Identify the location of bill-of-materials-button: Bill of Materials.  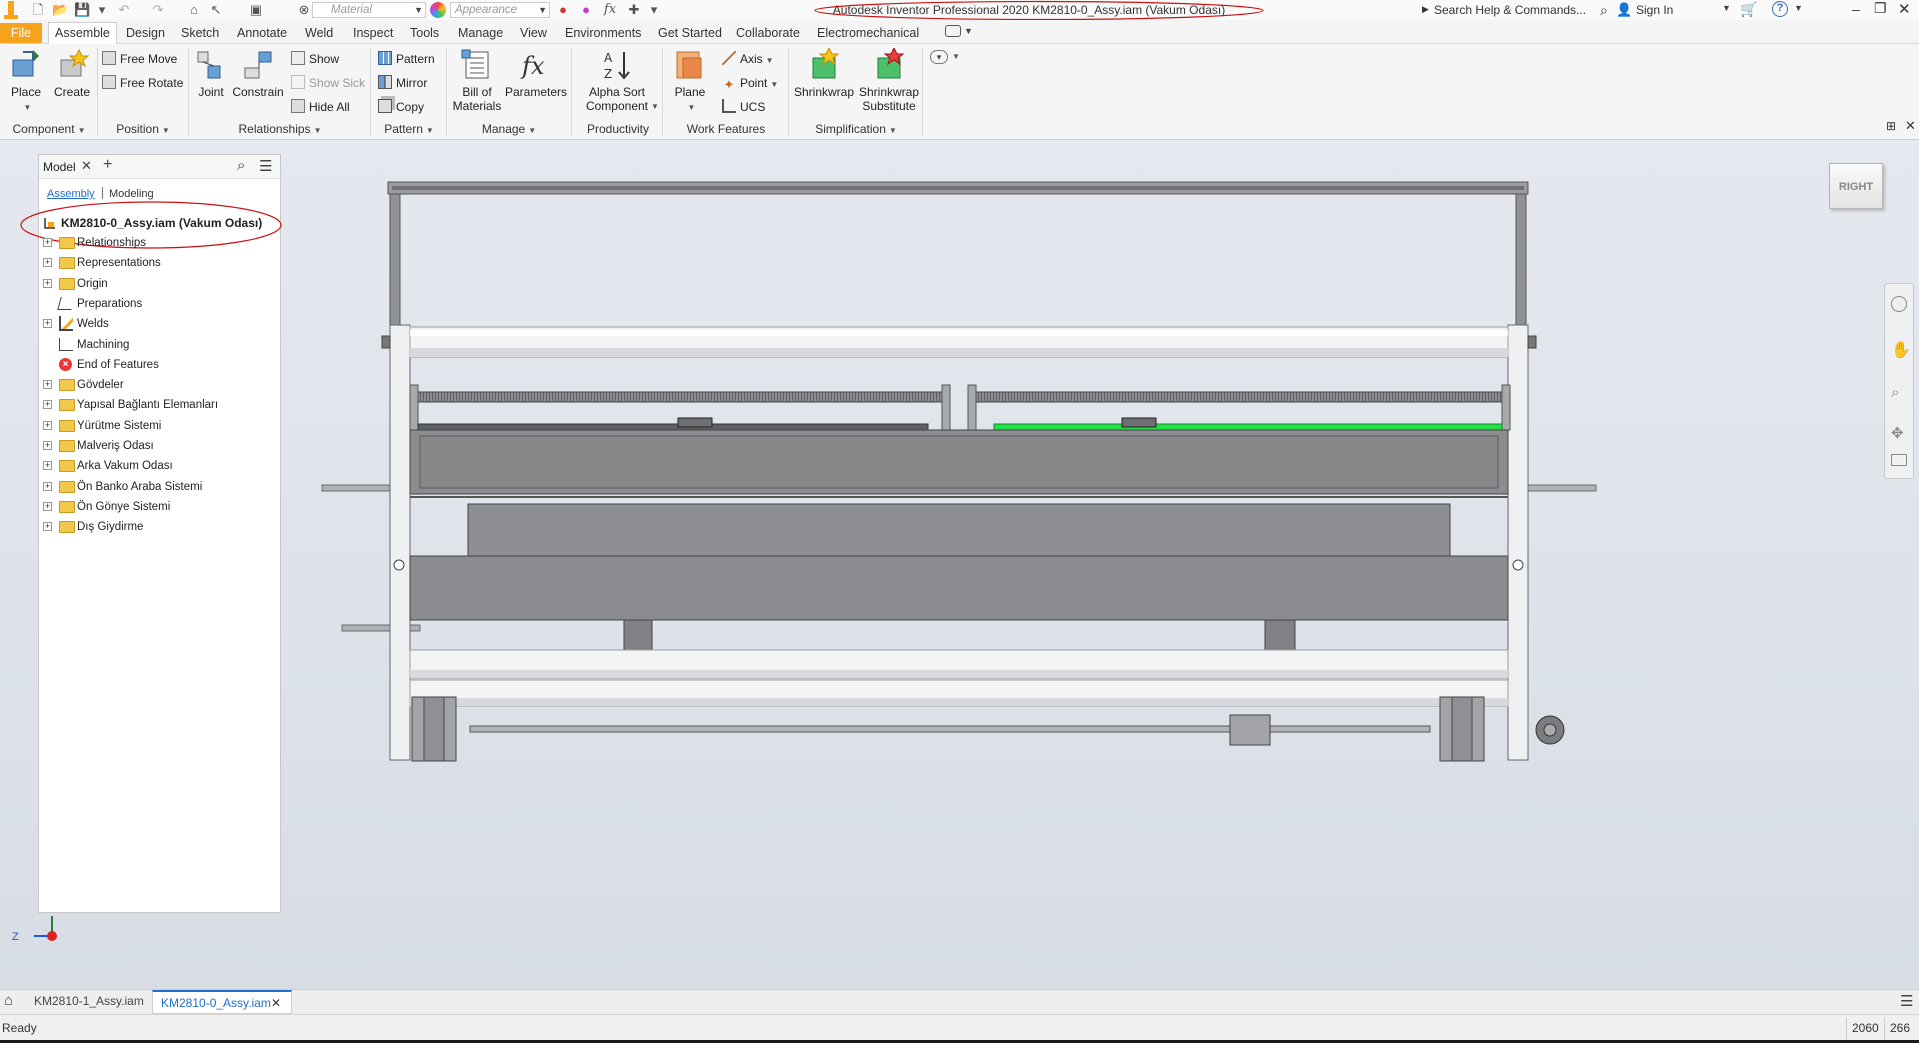
(477, 80).